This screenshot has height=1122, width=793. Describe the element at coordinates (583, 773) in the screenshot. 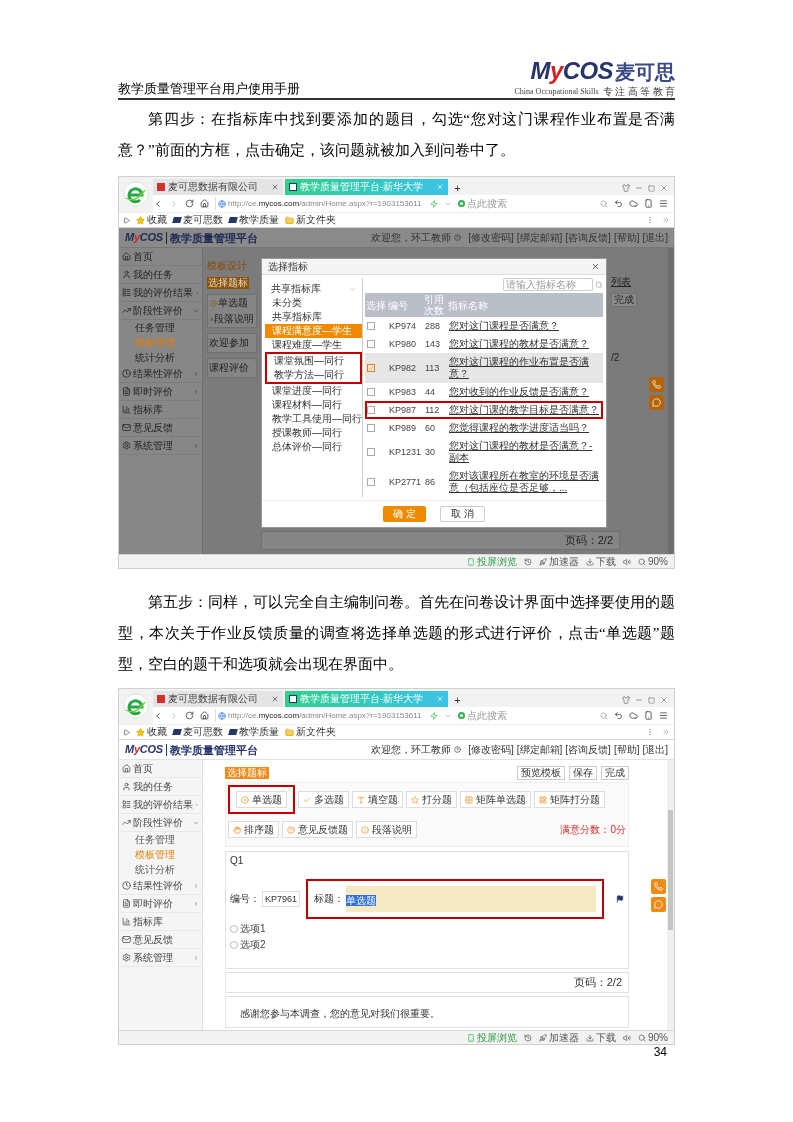

I see `action-button: 保存` at that location.